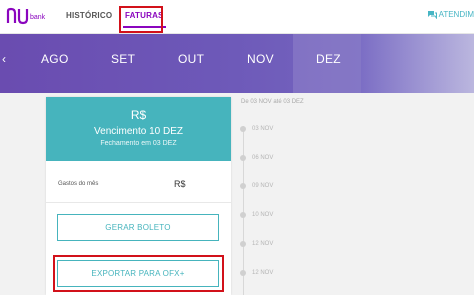 The height and width of the screenshot is (295, 474). What do you see at coordinates (78, 184) in the screenshot?
I see `monthly-spend-label: Gastos do mês` at bounding box center [78, 184].